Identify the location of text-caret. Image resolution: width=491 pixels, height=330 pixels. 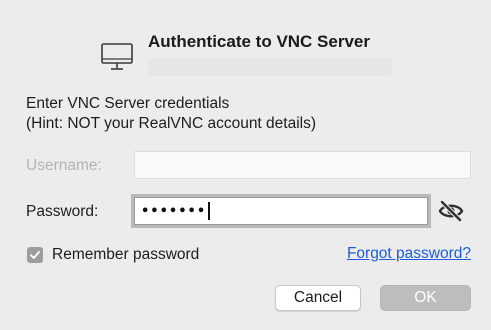
(209, 211).